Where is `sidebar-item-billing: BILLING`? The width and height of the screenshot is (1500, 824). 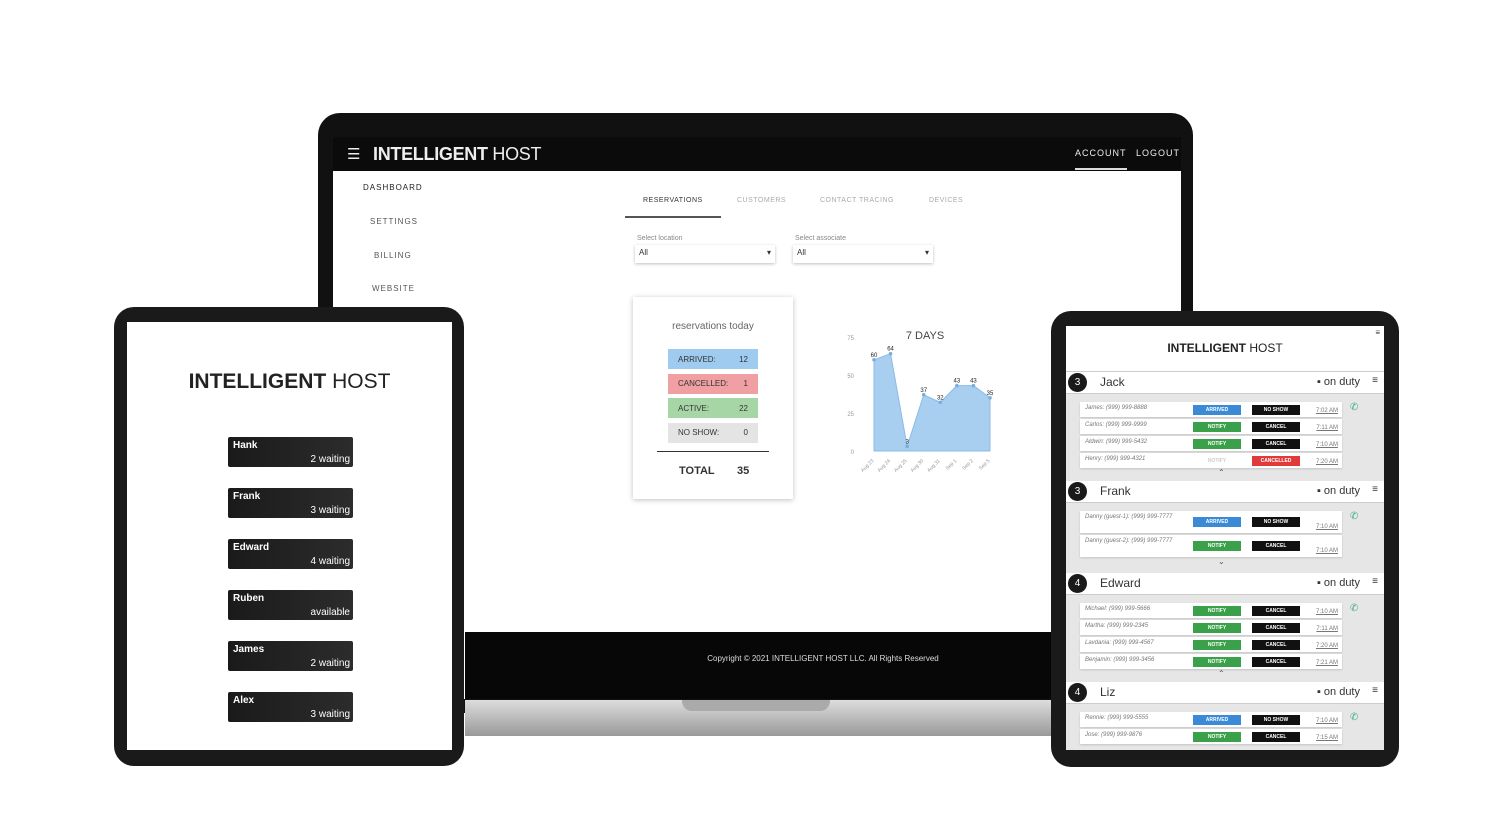 sidebar-item-billing: BILLING is located at coordinates (393, 255).